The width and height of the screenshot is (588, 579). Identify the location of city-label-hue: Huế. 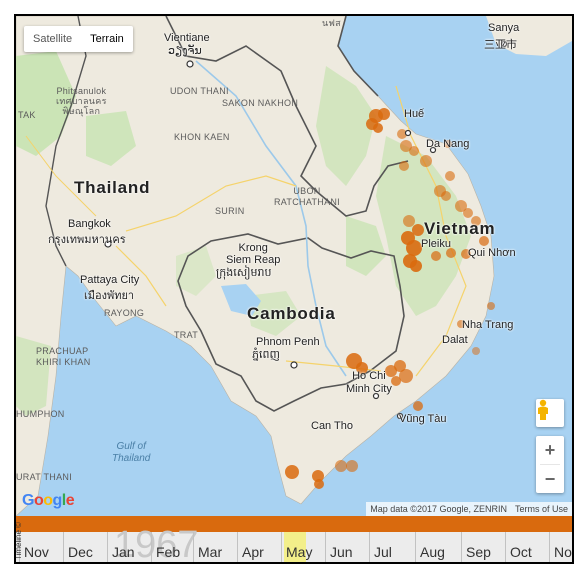
(414, 114).